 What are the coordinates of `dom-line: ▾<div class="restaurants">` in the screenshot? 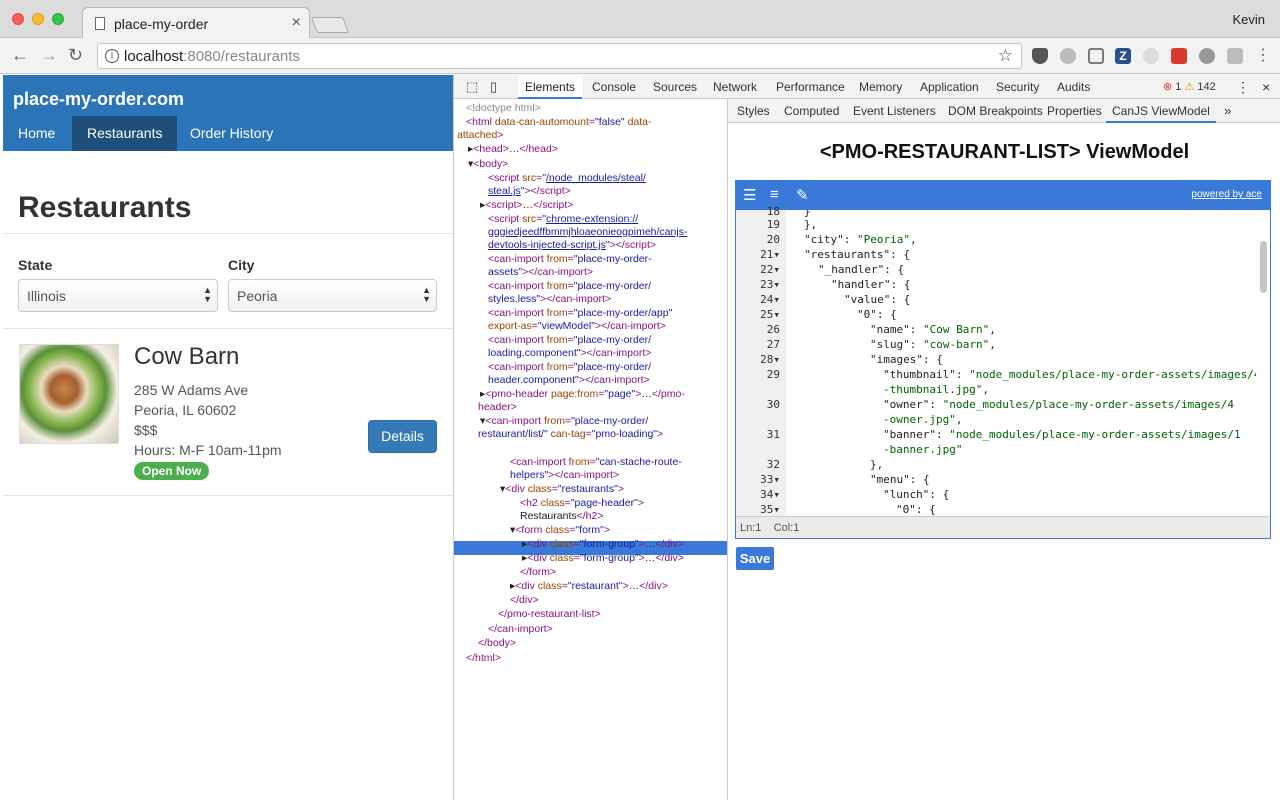 It's located at (562, 489).